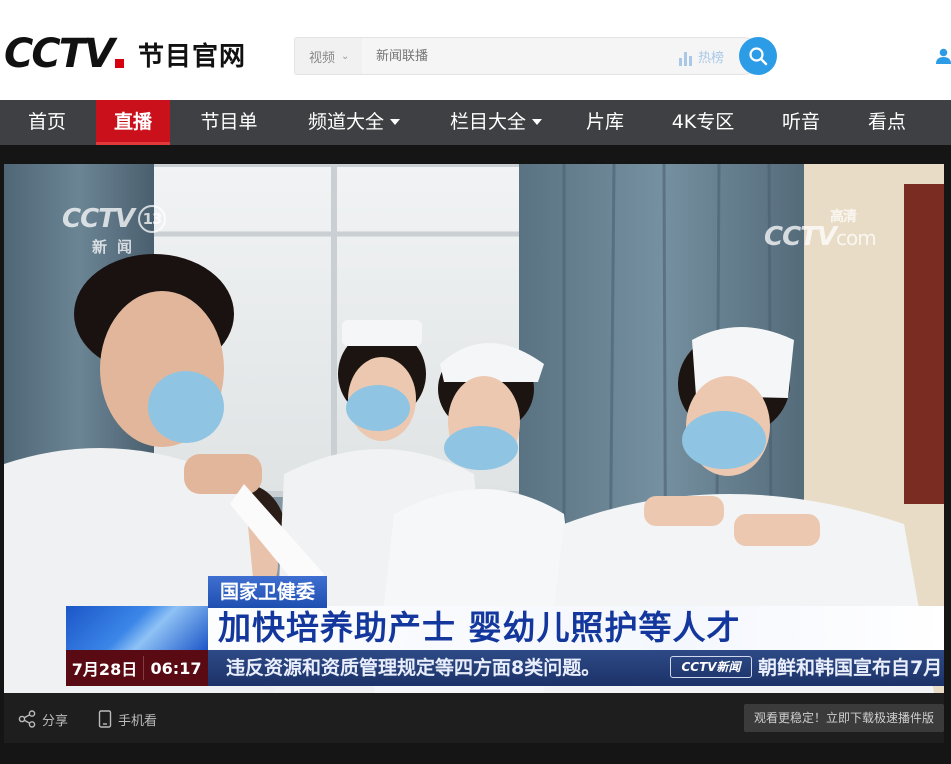 This screenshot has width=951, height=764. What do you see at coordinates (138, 721) in the screenshot?
I see `mobile-watch-label: 手机看` at bounding box center [138, 721].